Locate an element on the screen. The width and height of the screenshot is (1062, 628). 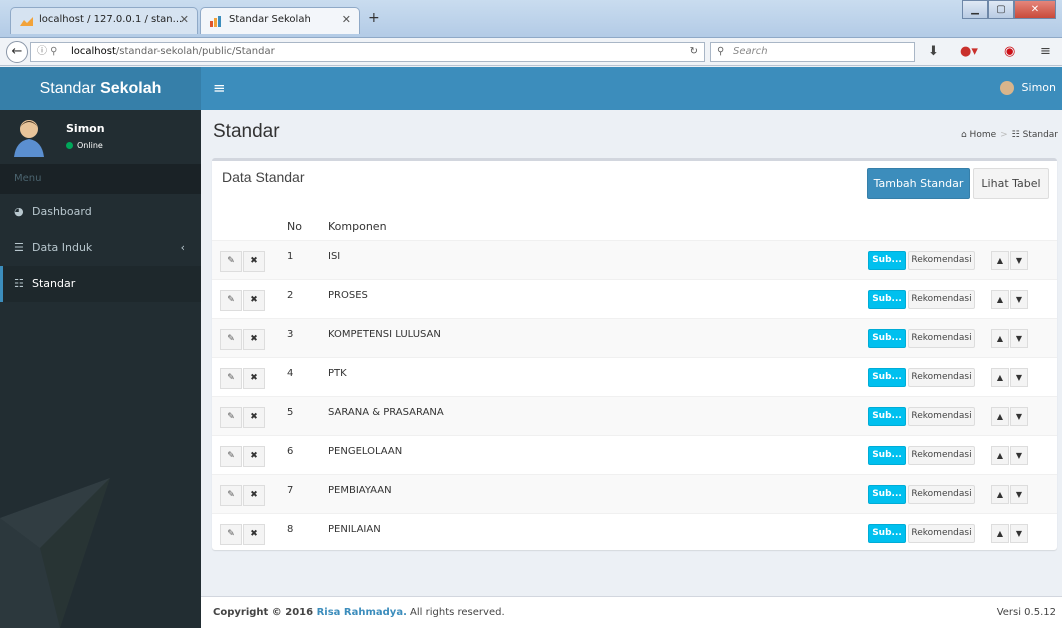
browser-tab-standar-sekolah: Standar Sekolah ✕ is located at coordinates (280, 20).